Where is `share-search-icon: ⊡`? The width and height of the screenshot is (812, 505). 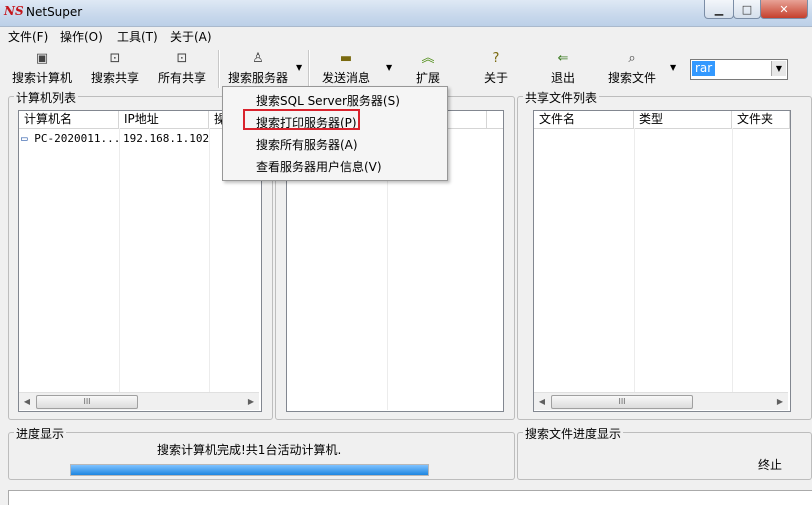 share-search-icon: ⊡ is located at coordinates (115, 58).